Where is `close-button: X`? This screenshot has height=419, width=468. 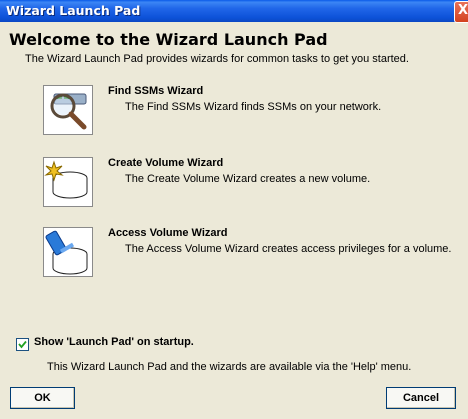
close-button: X is located at coordinates (461, 12).